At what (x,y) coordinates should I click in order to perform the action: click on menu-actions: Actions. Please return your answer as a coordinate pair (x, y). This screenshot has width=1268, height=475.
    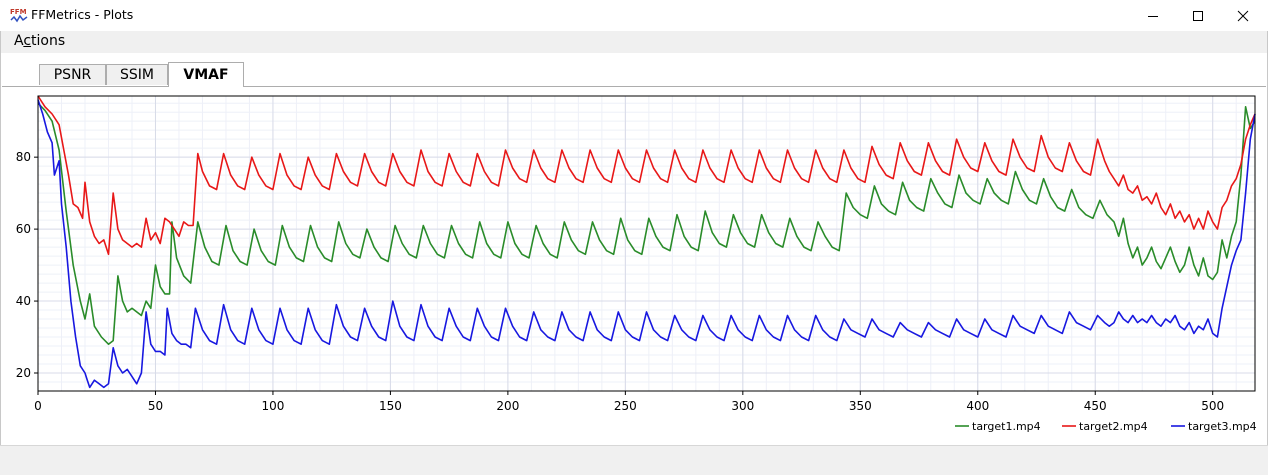
    Looking at the image, I should click on (39, 41).